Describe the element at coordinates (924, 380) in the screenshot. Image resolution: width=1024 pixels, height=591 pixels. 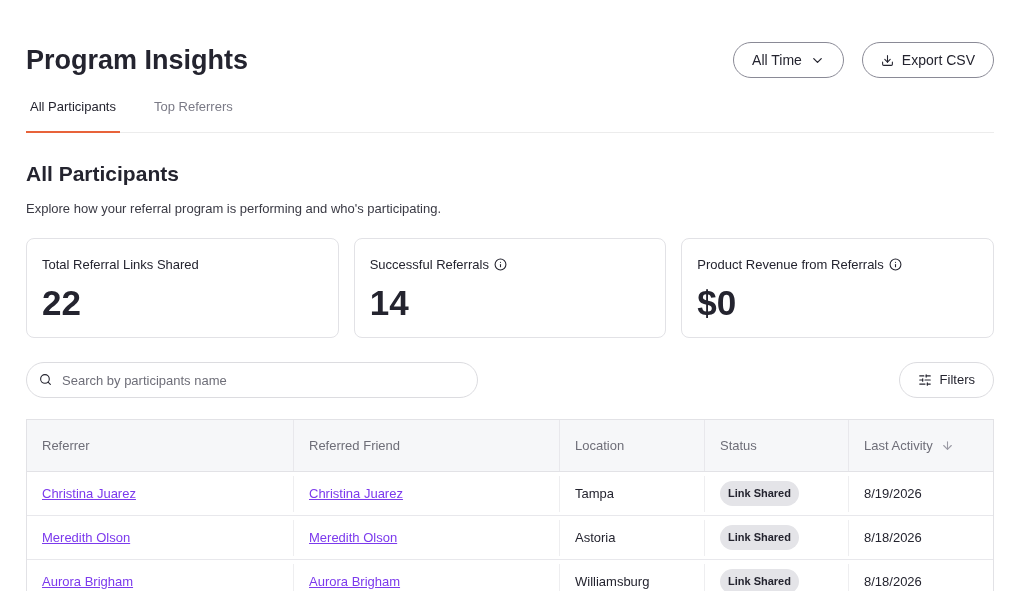
I see `sliders-icon` at that location.